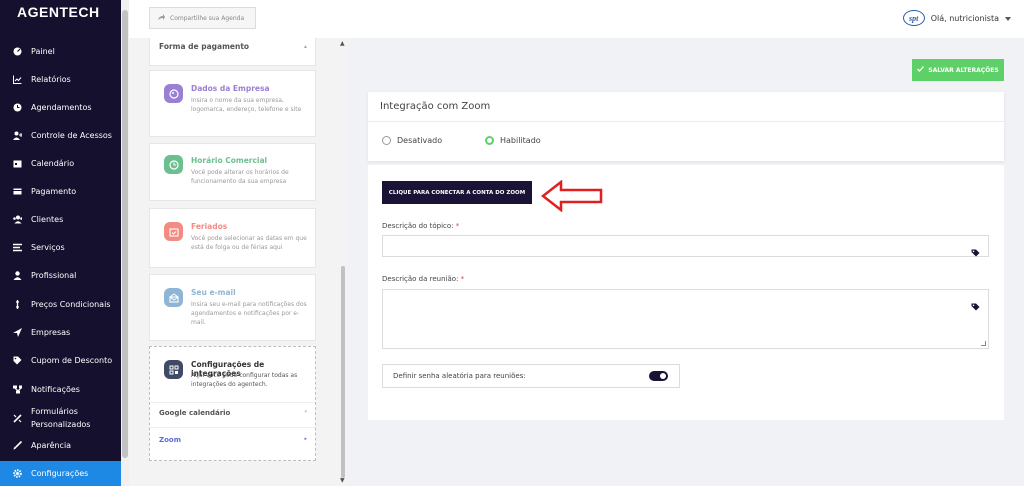 Image resolution: width=1024 pixels, height=486 pixels. I want to click on payment-method-item: Forma de pagamento ▴, so click(232, 52).